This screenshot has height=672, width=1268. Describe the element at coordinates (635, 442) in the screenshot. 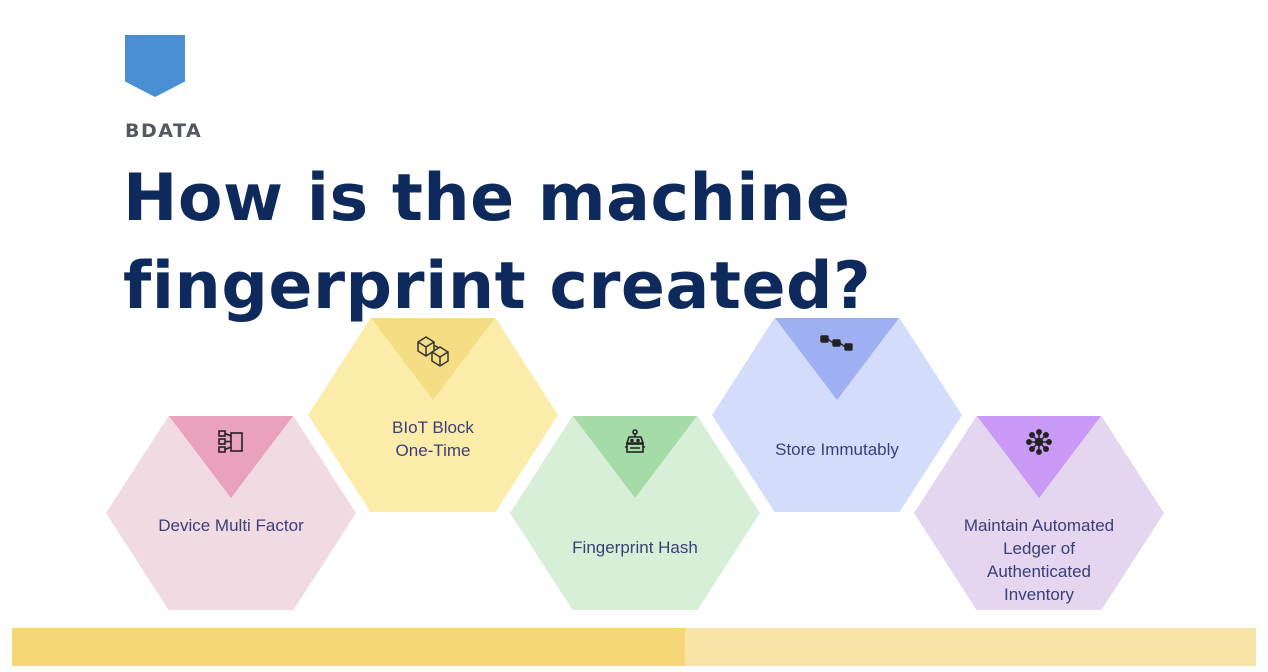

I see `robot-icon` at that location.